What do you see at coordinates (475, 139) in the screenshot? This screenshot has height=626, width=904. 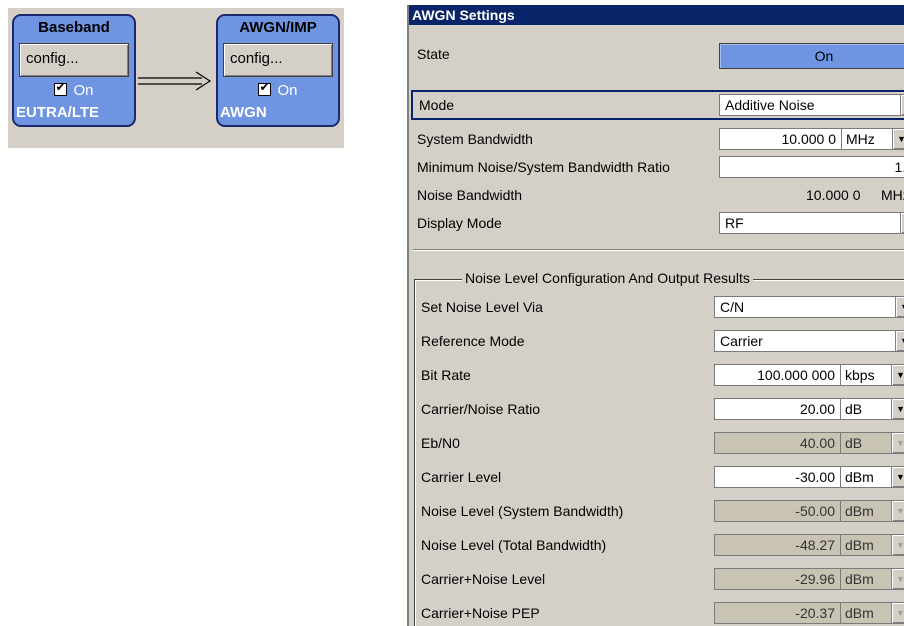 I see `system-bandwidth-label: System Bandwidth` at bounding box center [475, 139].